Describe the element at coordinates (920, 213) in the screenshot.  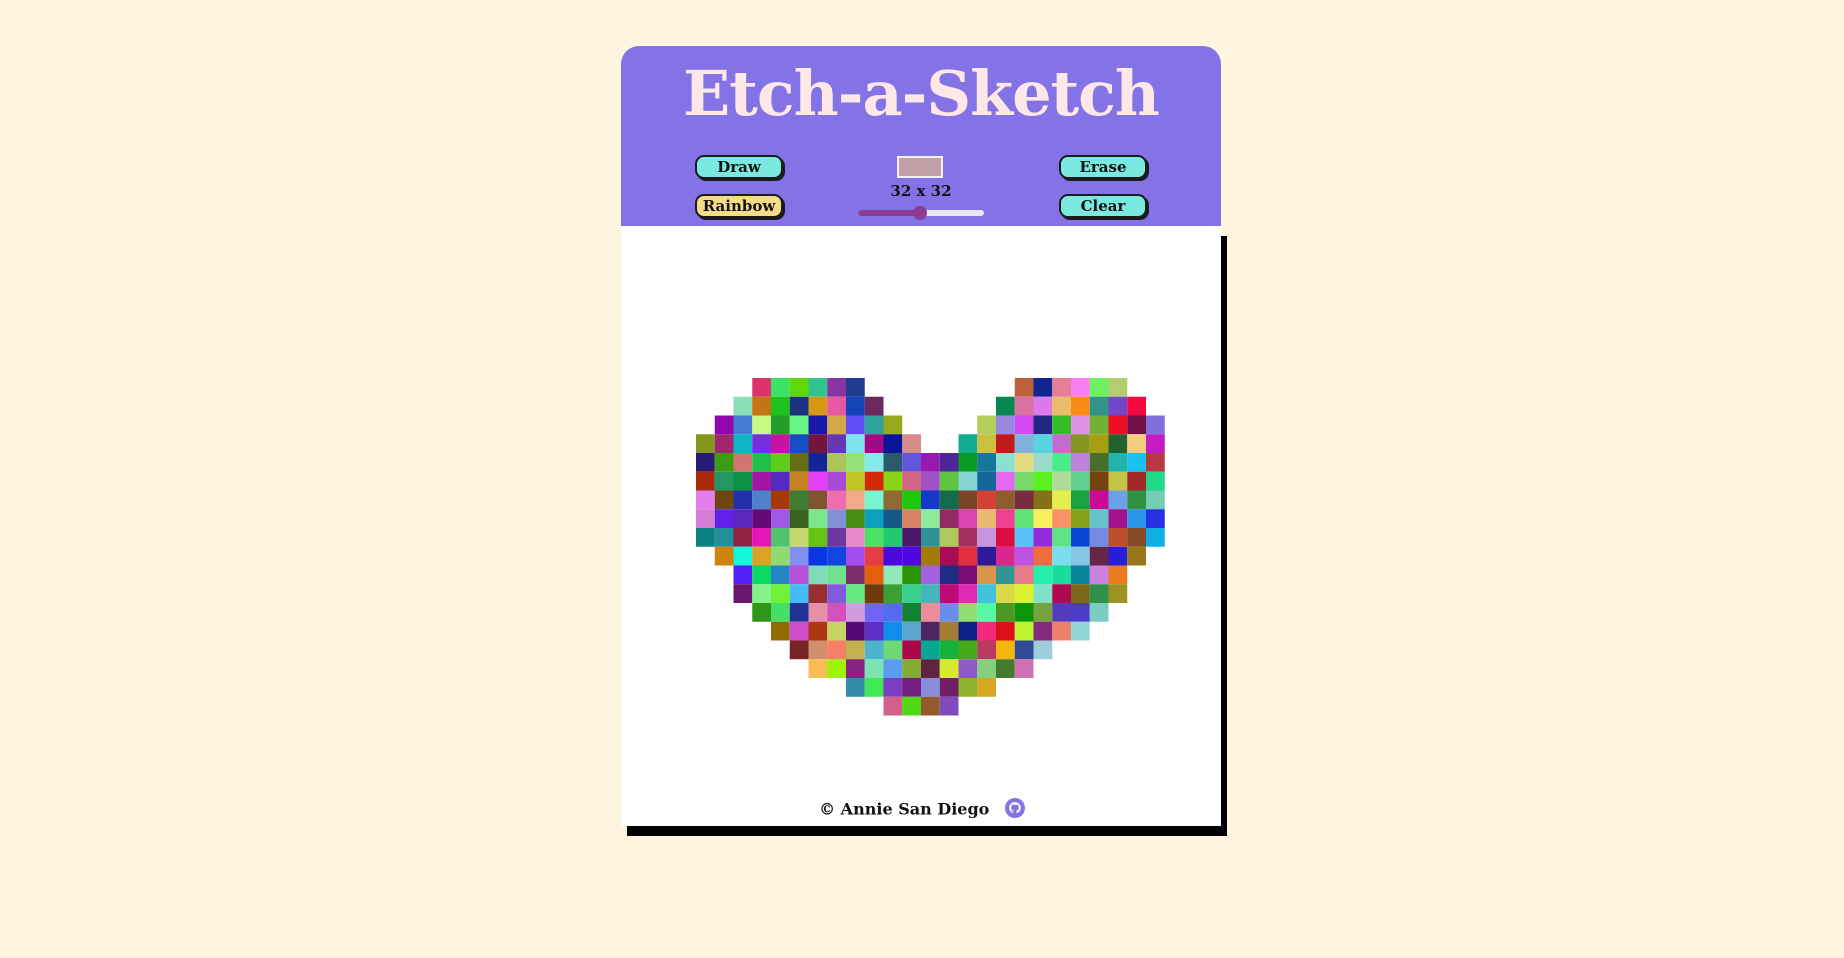
I see `slider-thumb` at that location.